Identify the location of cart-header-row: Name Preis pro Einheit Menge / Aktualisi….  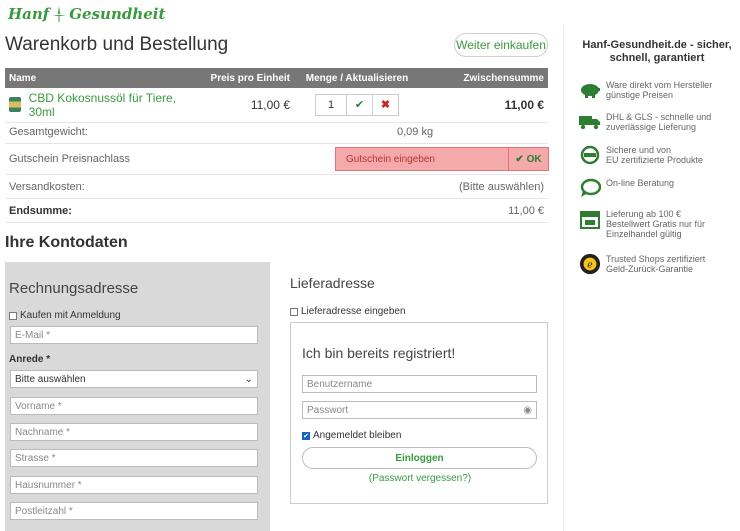
(276, 78).